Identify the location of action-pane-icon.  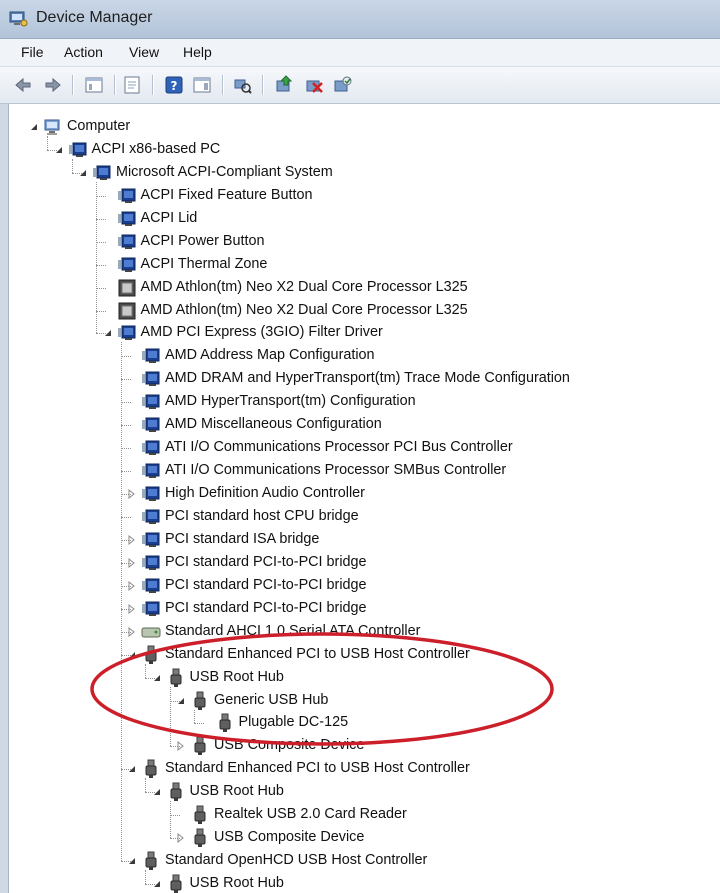
(202, 85).